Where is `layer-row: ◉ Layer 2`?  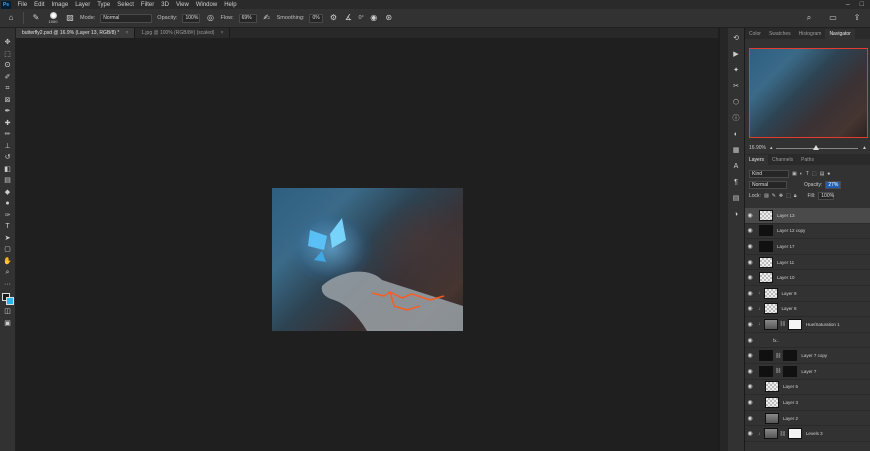 layer-row: ◉ Layer 2 is located at coordinates (807, 419).